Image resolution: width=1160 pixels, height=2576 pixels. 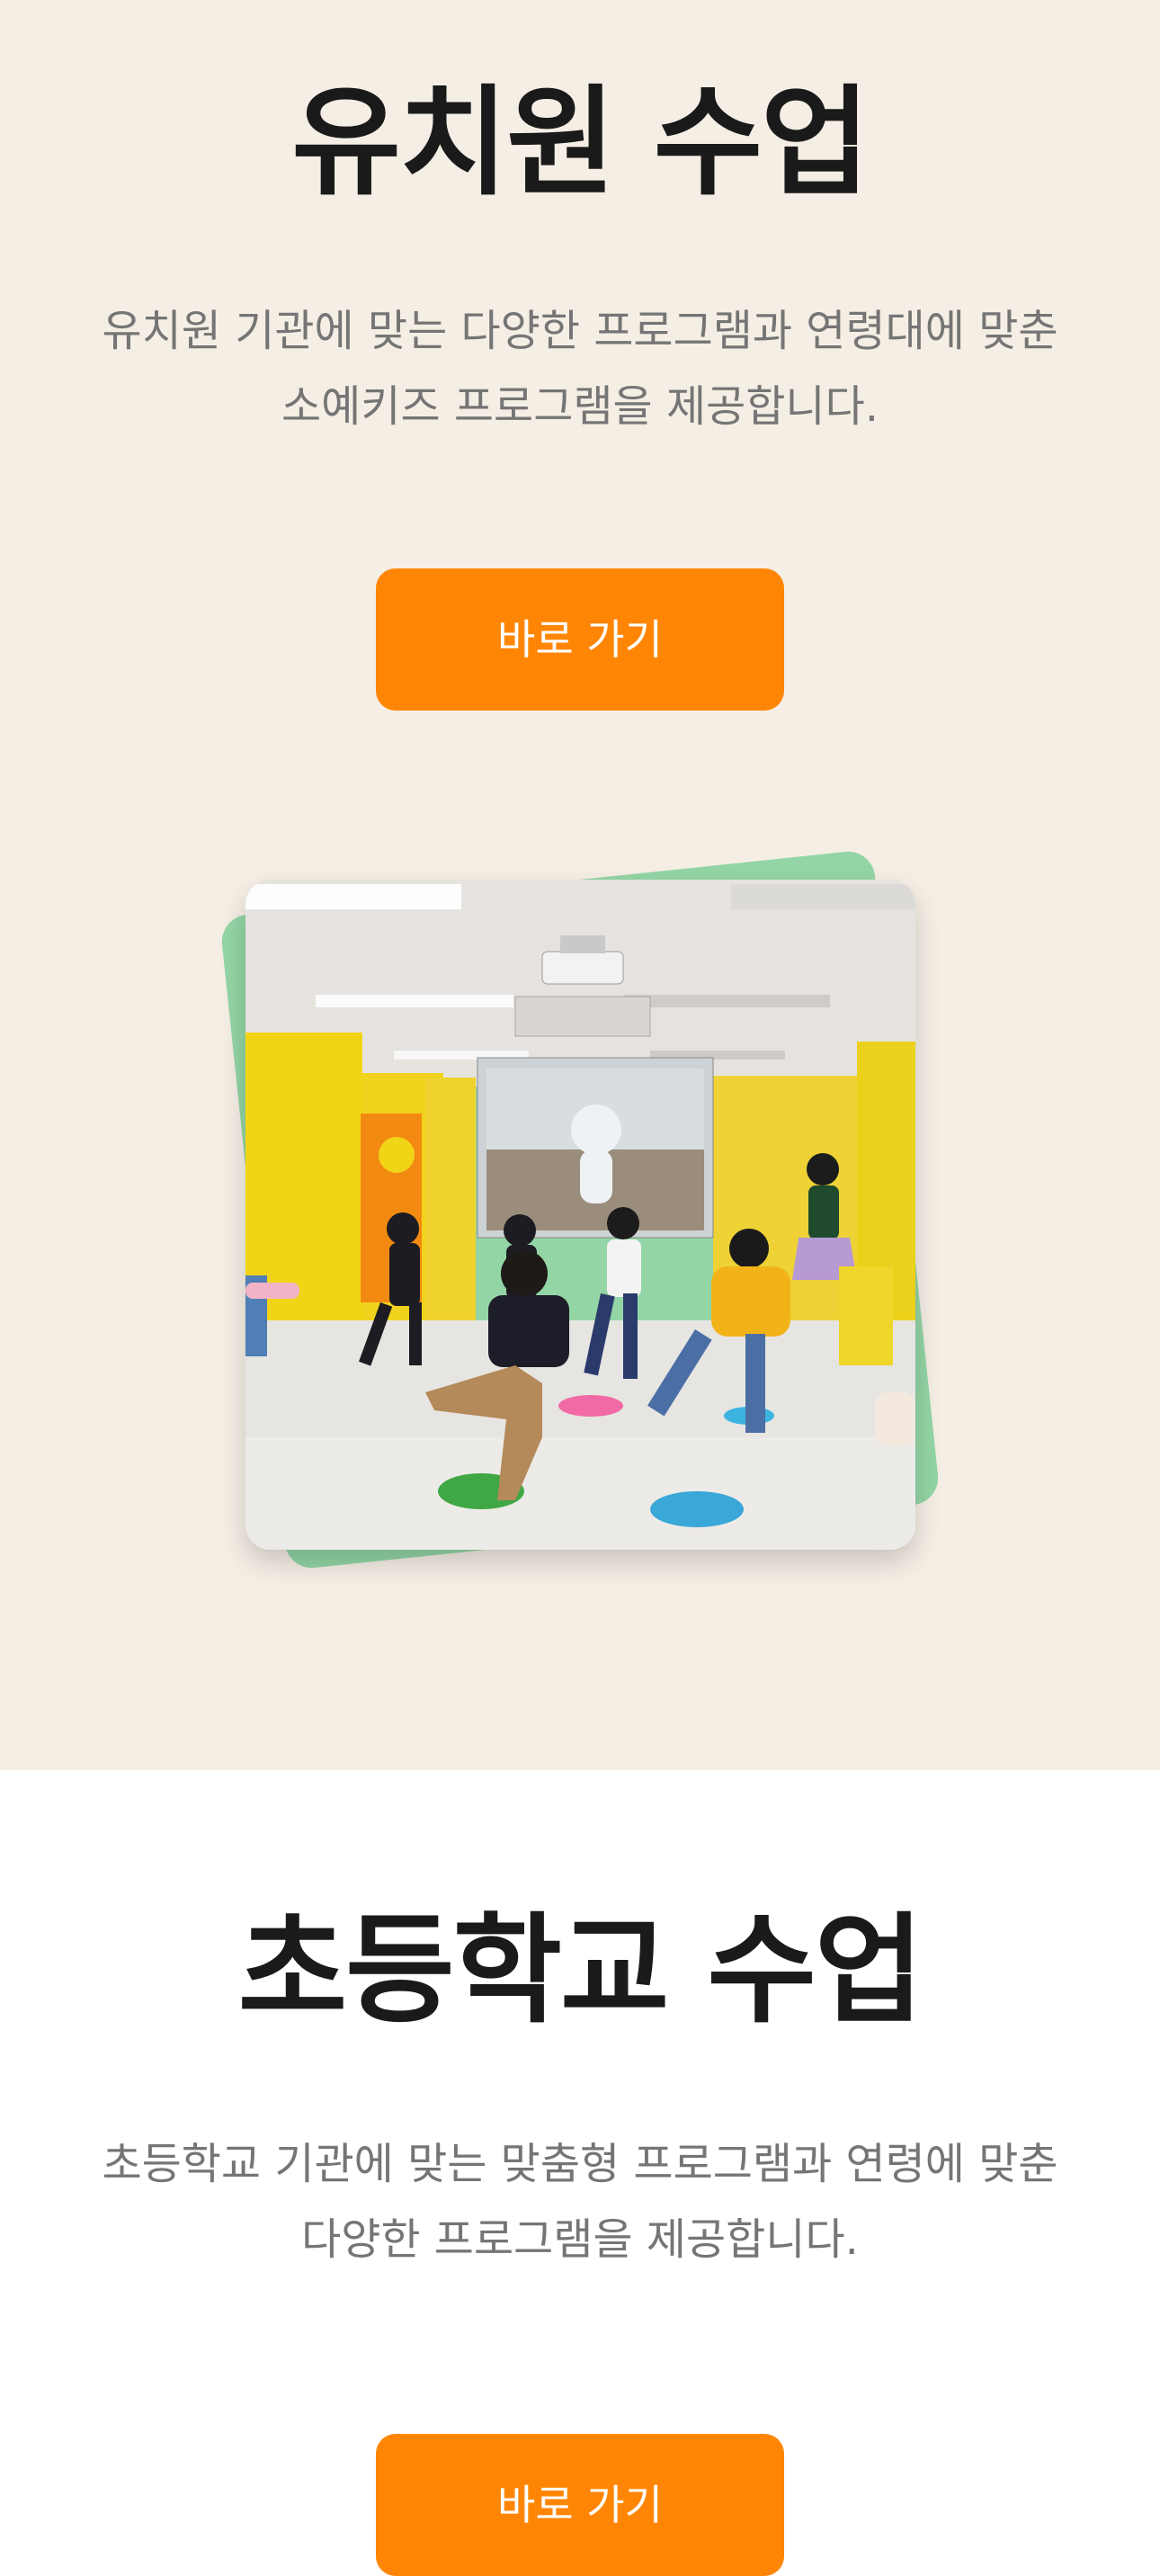 What do you see at coordinates (580, 143) in the screenshot?
I see `kindergarten-title: 유치원 수업` at bounding box center [580, 143].